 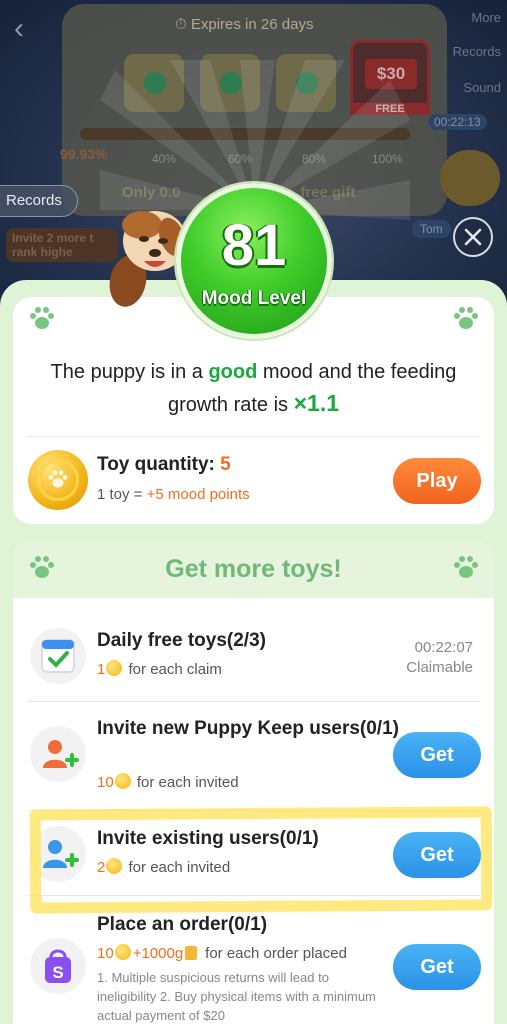 What do you see at coordinates (431, 229) in the screenshot?
I see `tom-tag: Tom` at bounding box center [431, 229].